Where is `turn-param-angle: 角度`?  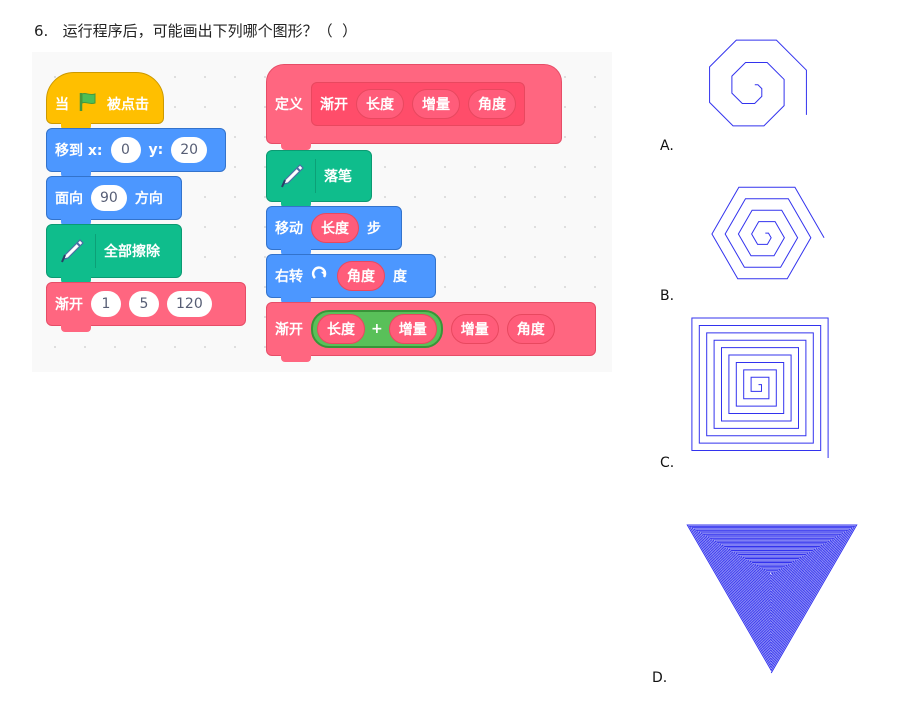
turn-param-angle: 角度 is located at coordinates (361, 276).